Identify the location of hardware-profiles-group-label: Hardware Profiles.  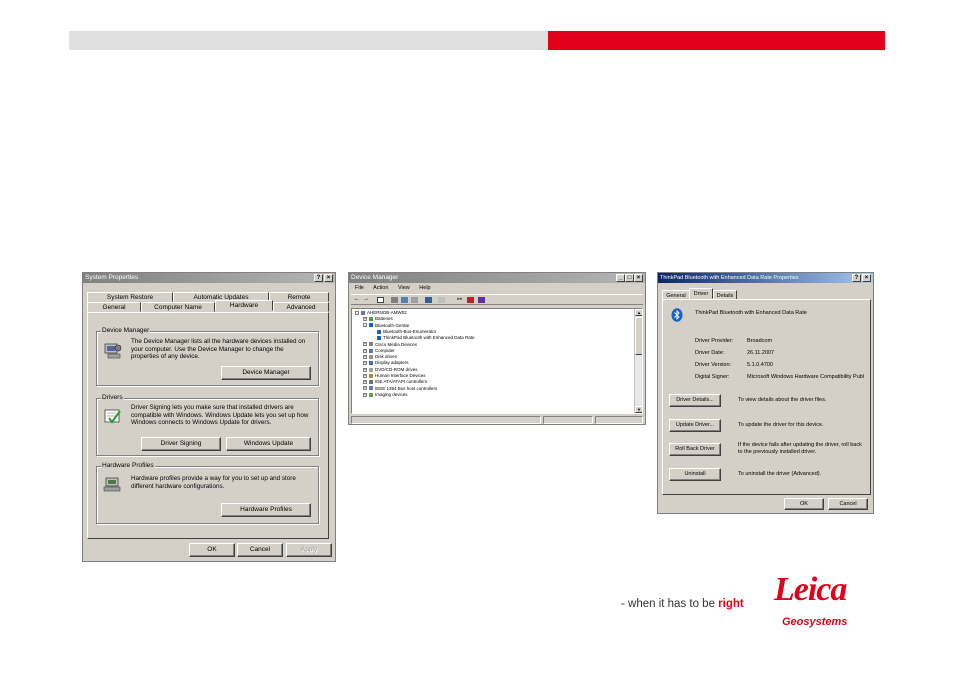
(128, 465).